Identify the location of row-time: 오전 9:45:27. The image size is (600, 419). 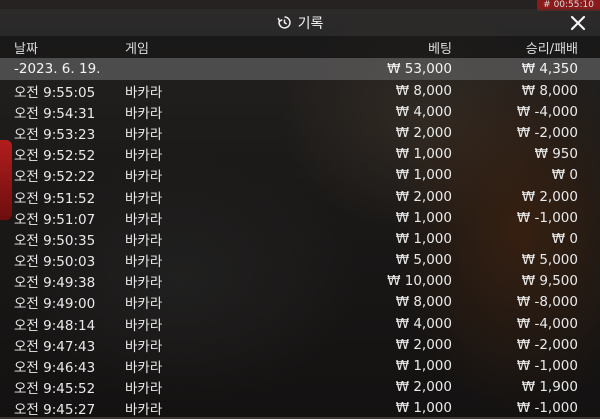
(55, 410).